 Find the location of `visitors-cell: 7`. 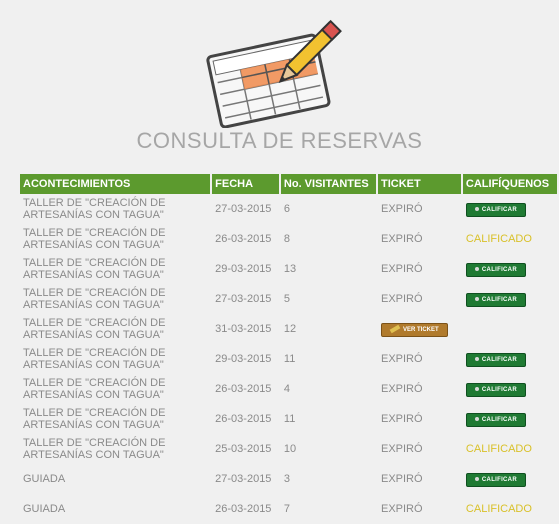

visitors-cell: 7 is located at coordinates (287, 509).